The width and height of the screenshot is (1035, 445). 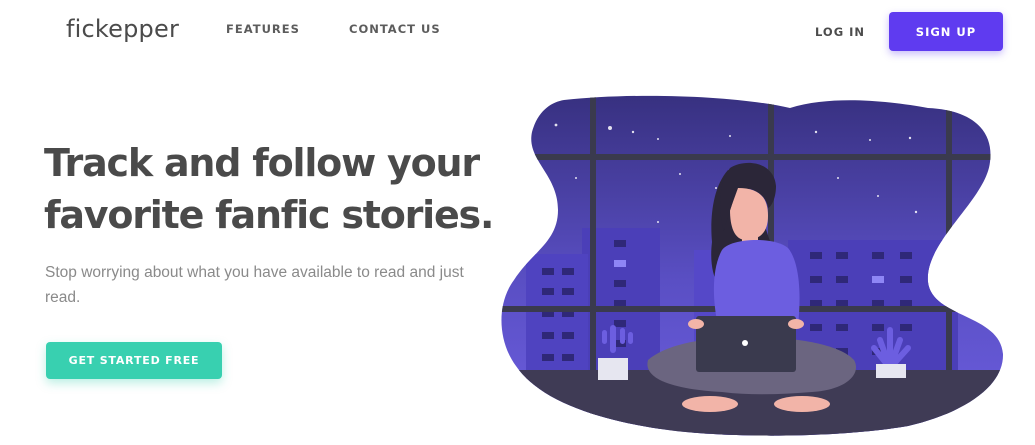 What do you see at coordinates (263, 29) in the screenshot?
I see `nav-features-link: FEATURES` at bounding box center [263, 29].